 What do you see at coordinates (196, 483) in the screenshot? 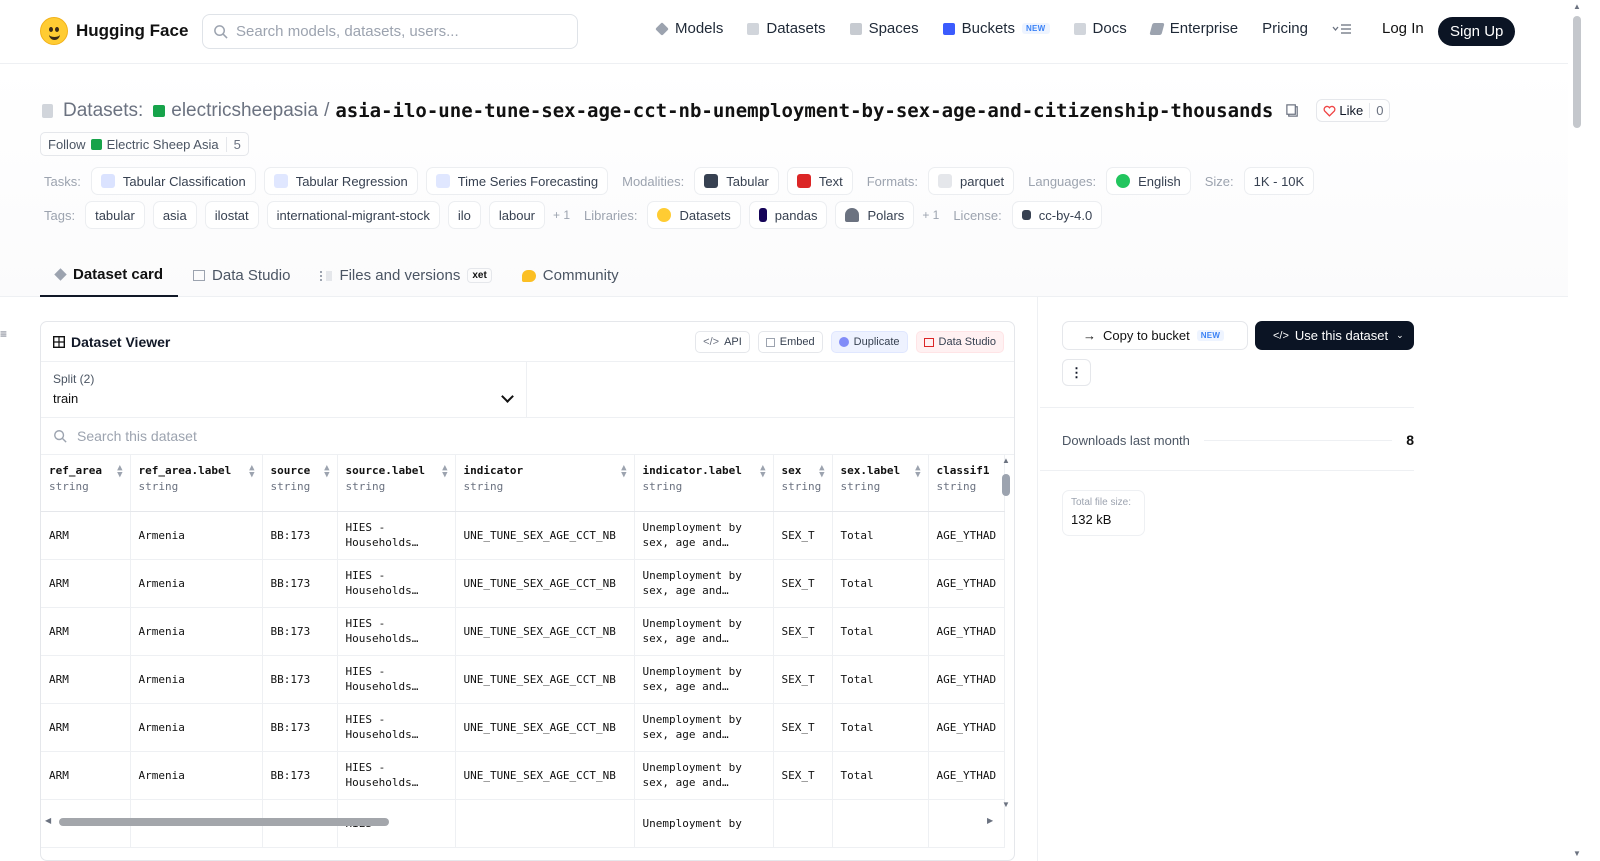
I see `column-header: ref_area.label string ▲ ▼` at bounding box center [196, 483].